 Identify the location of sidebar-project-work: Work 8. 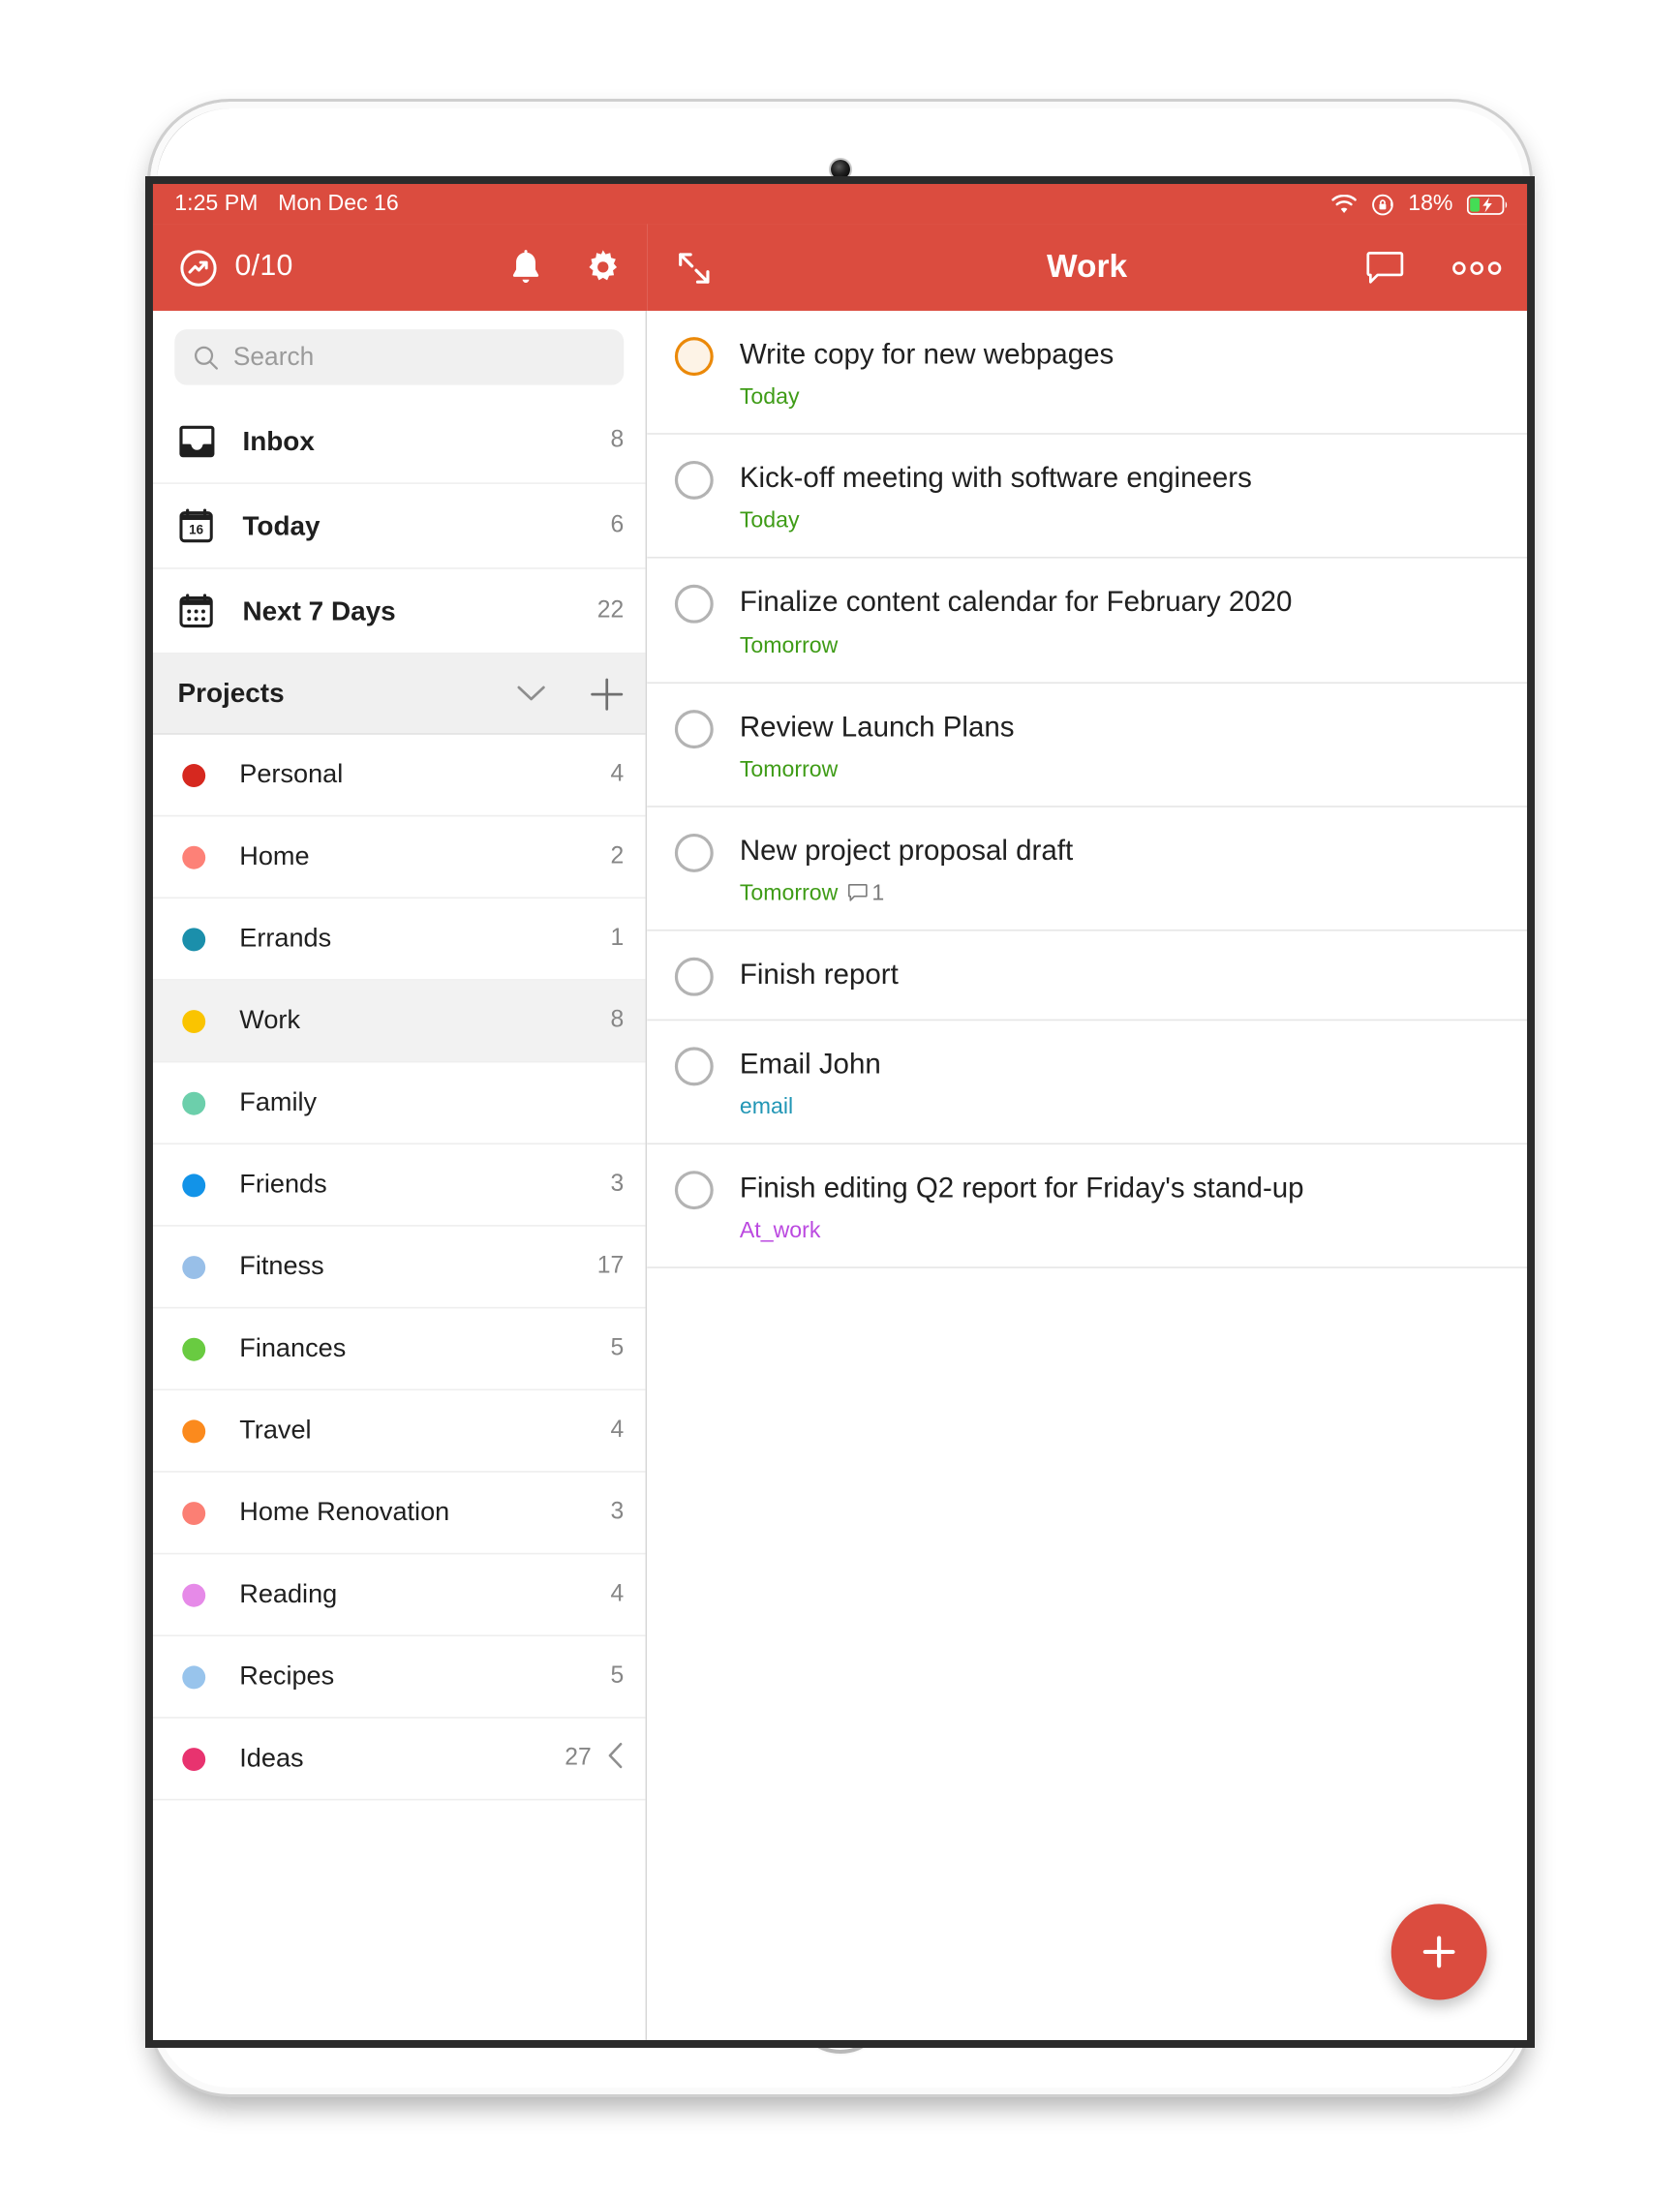
(399, 1021).